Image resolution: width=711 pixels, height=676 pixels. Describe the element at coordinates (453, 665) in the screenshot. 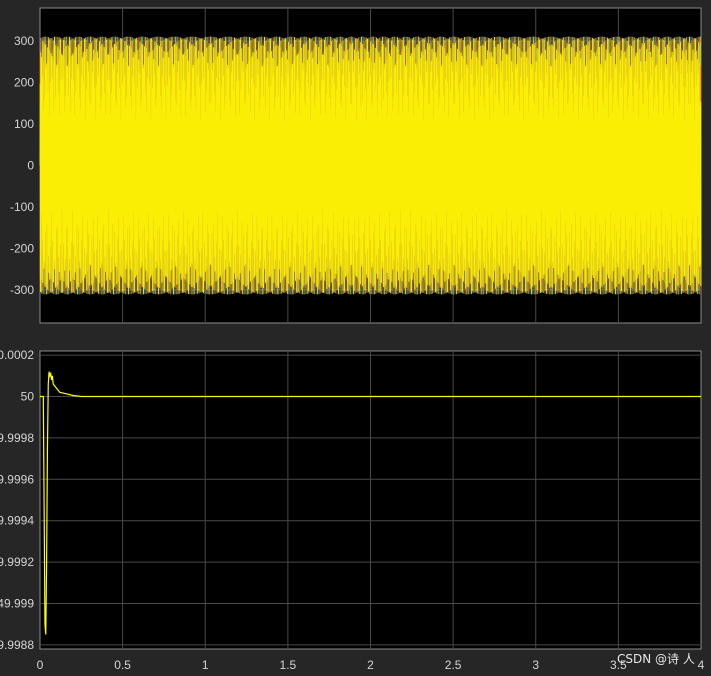

I see `x-tick-label: 2.5` at that location.